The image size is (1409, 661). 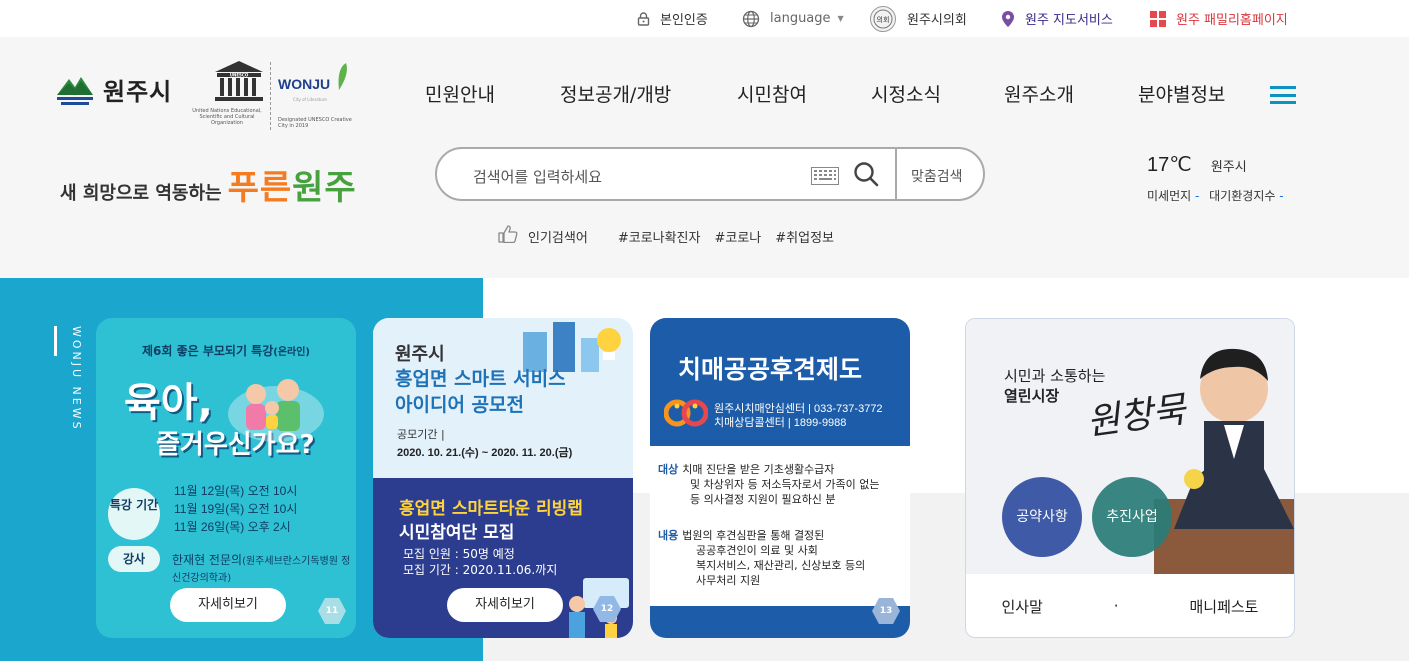 I want to click on wonju-tagline: City of Literature, so click(x=310, y=99).